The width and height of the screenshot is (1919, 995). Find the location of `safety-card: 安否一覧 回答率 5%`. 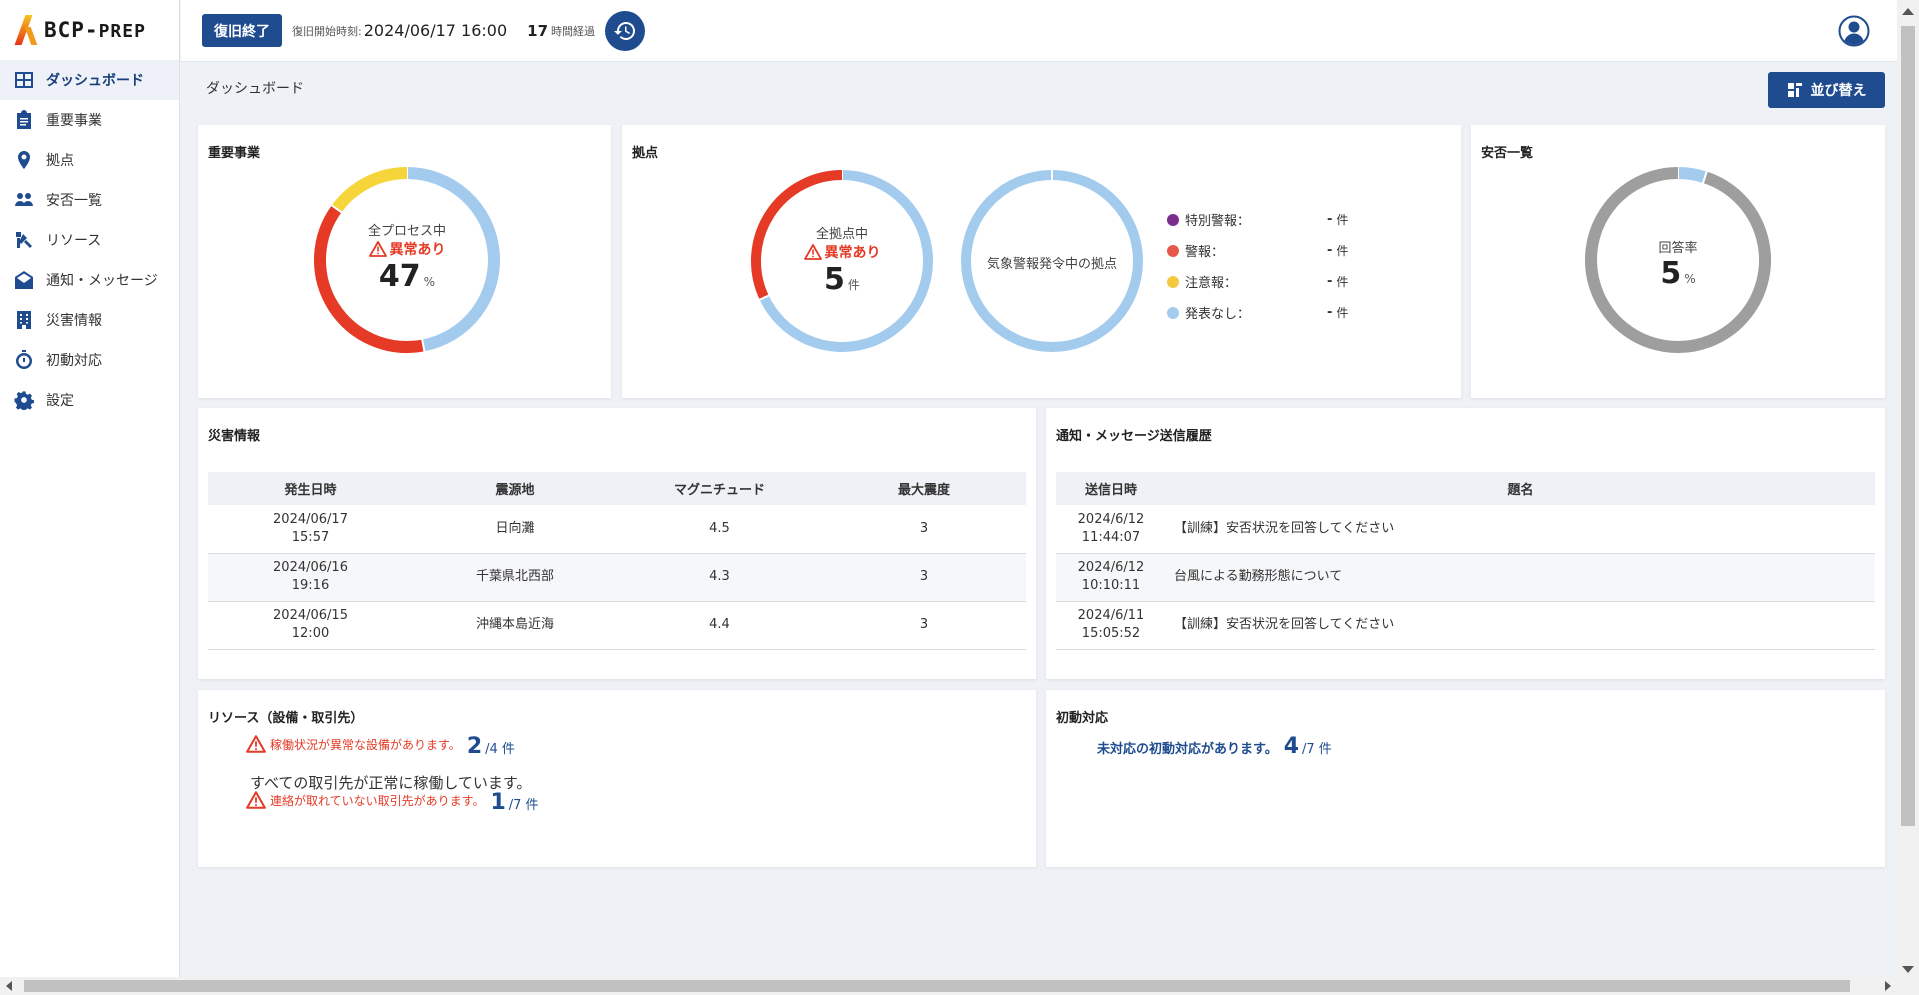

safety-card: 安否一覧 回答率 5% is located at coordinates (1678, 261).